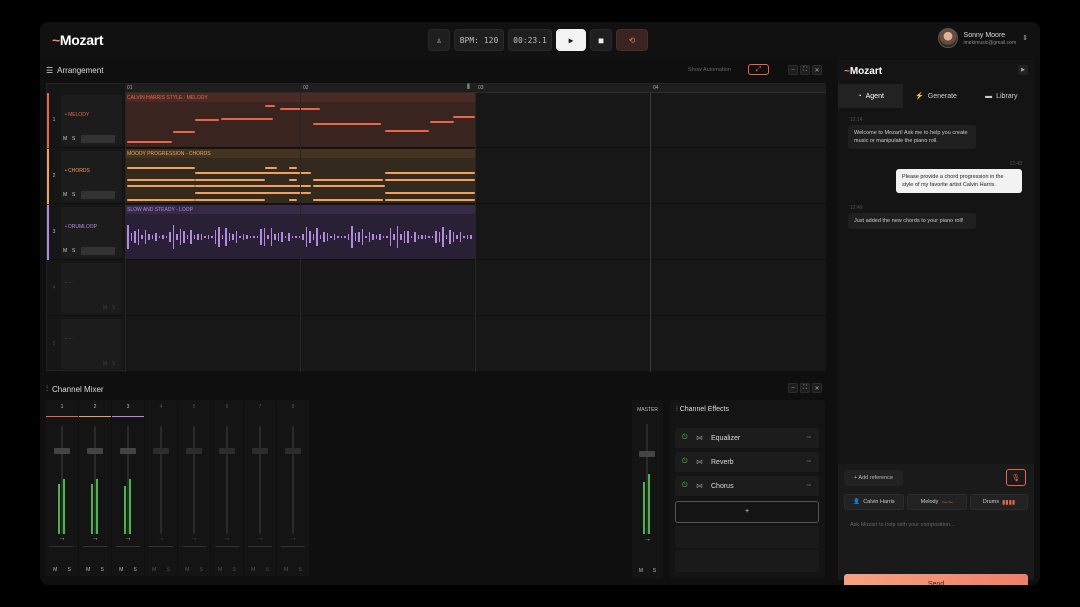 The image size is (1080, 607). What do you see at coordinates (873, 478) in the screenshot?
I see `add-reference-button: + Add reference` at bounding box center [873, 478].